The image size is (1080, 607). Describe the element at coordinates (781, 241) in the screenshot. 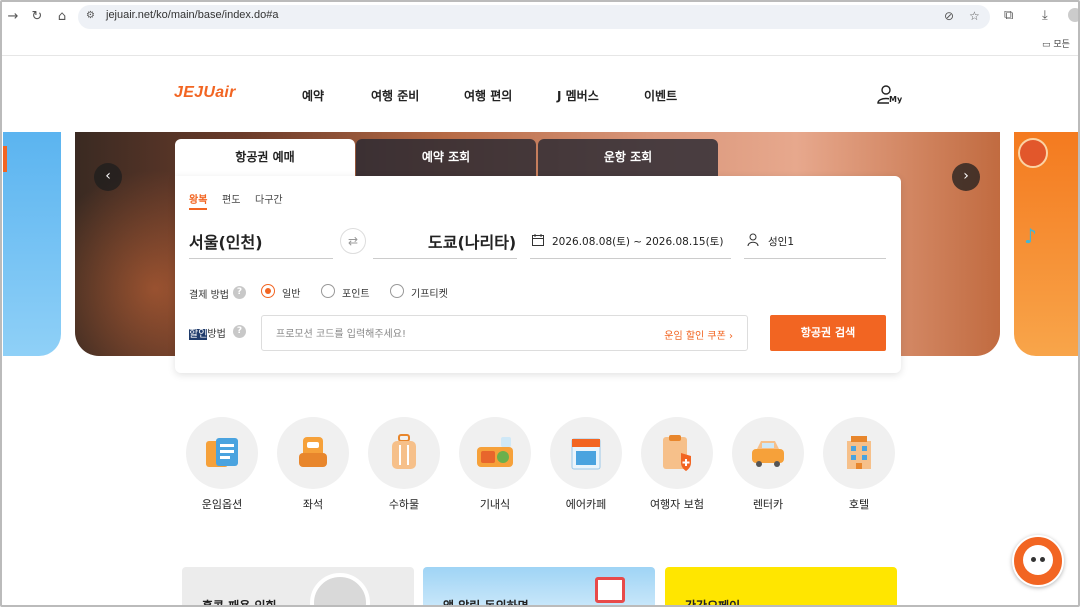

I see `passenger-count-field: 성인1` at that location.